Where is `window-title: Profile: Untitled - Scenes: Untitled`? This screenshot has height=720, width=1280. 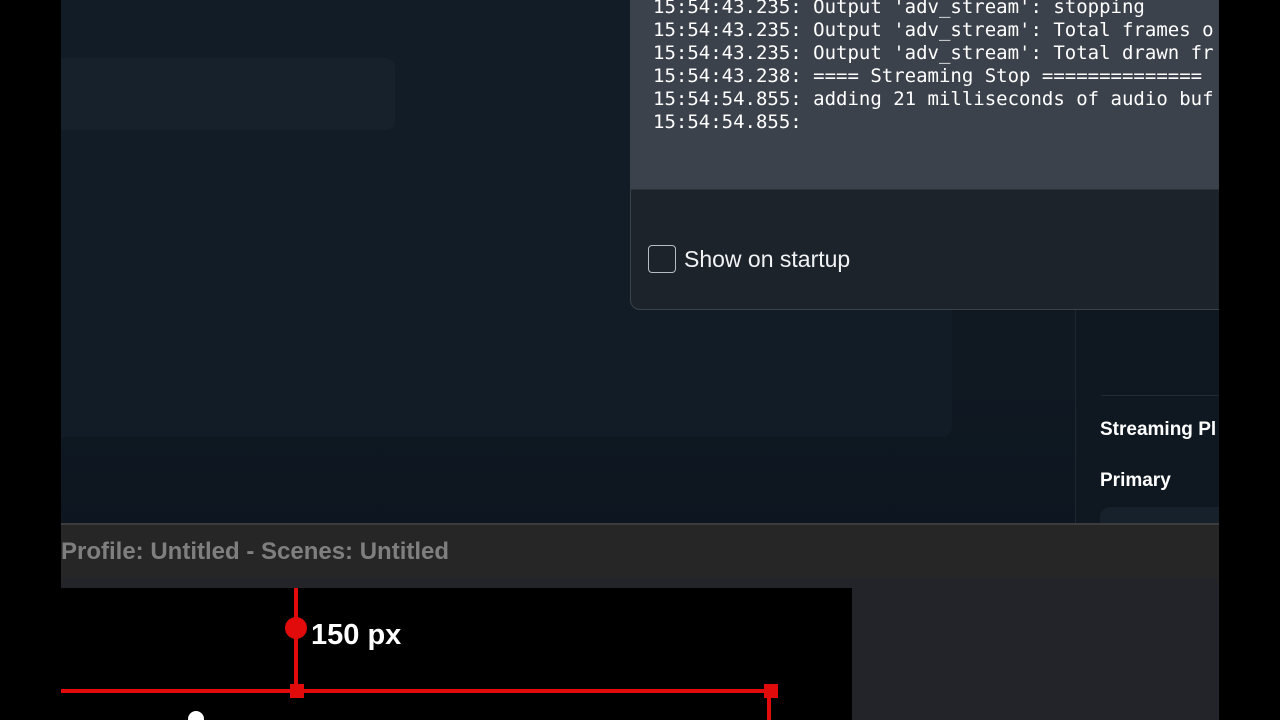
window-title: Profile: Untitled - Scenes: Untitled is located at coordinates (255, 551).